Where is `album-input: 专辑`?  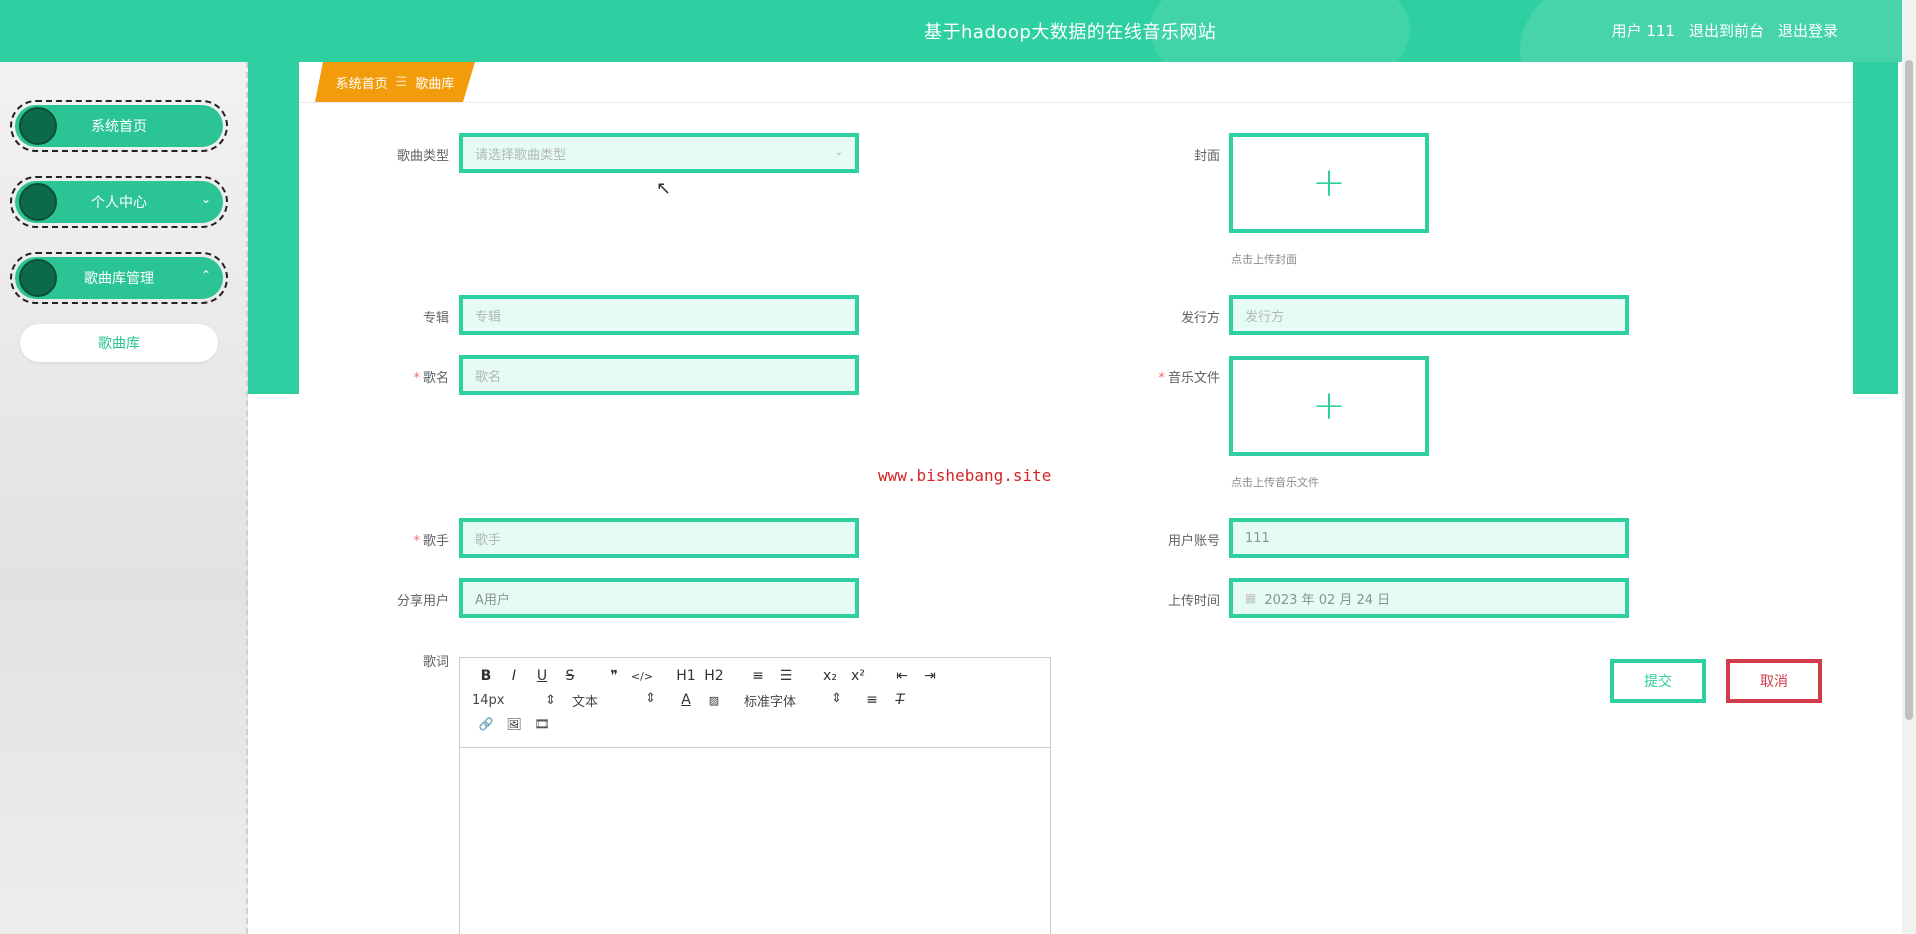 album-input: 专辑 is located at coordinates (659, 315).